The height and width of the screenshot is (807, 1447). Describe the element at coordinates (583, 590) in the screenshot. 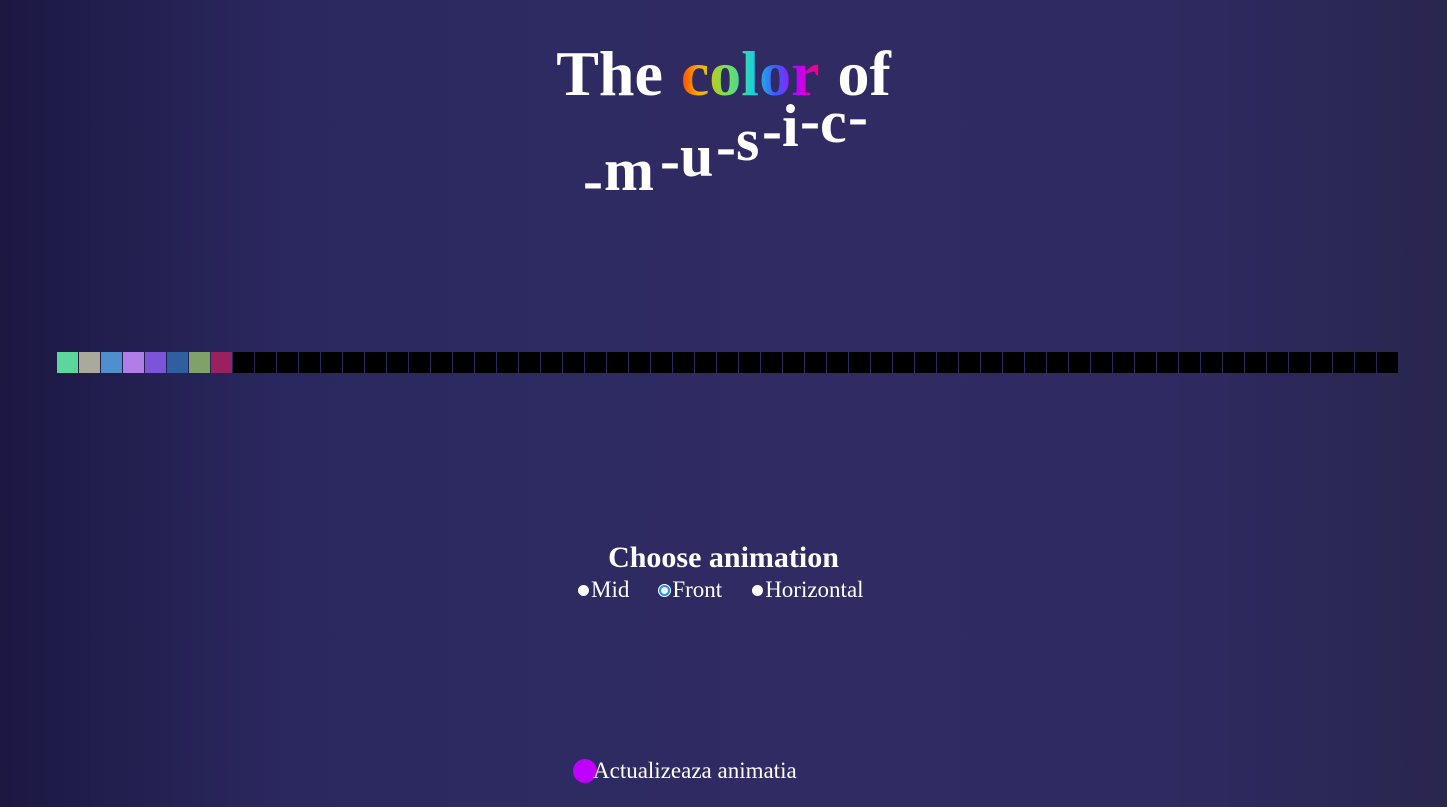

I see `radio-mid-dot` at that location.